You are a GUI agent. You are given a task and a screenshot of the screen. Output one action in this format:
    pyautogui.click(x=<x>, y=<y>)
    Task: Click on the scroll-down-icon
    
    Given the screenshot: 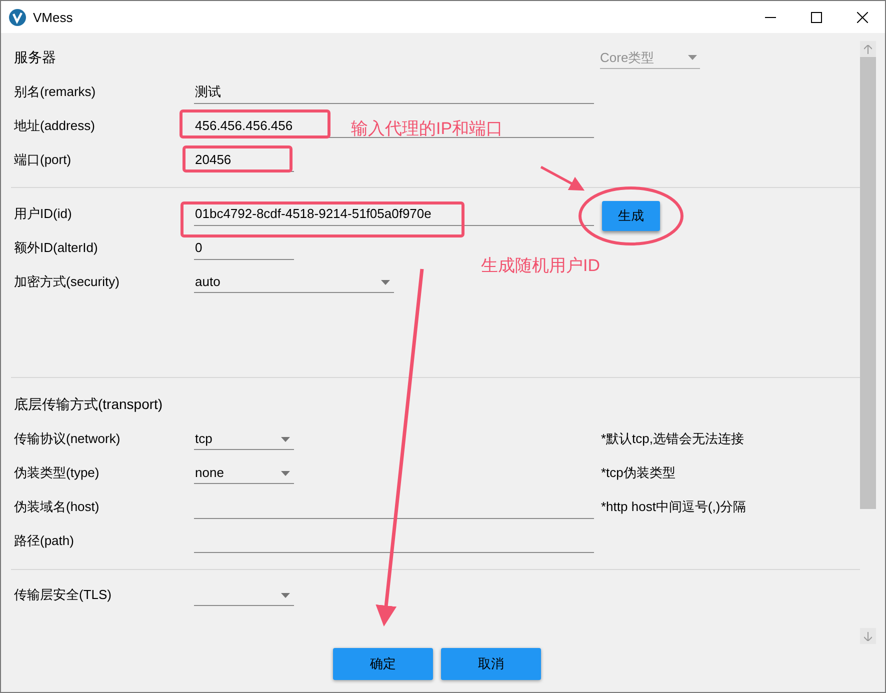 What is the action you would take?
    pyautogui.click(x=868, y=636)
    